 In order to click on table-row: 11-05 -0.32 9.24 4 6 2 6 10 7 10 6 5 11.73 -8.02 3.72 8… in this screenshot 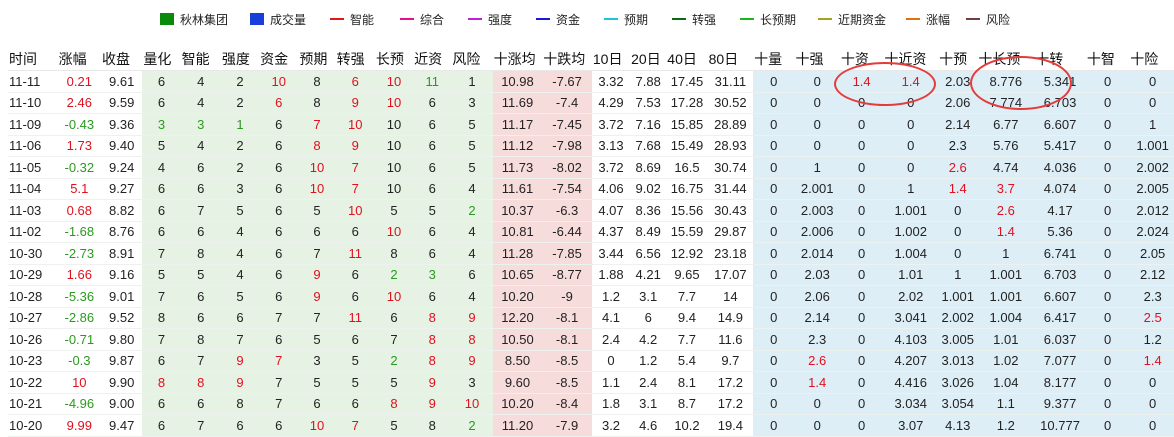, I will do `click(591, 167)`.